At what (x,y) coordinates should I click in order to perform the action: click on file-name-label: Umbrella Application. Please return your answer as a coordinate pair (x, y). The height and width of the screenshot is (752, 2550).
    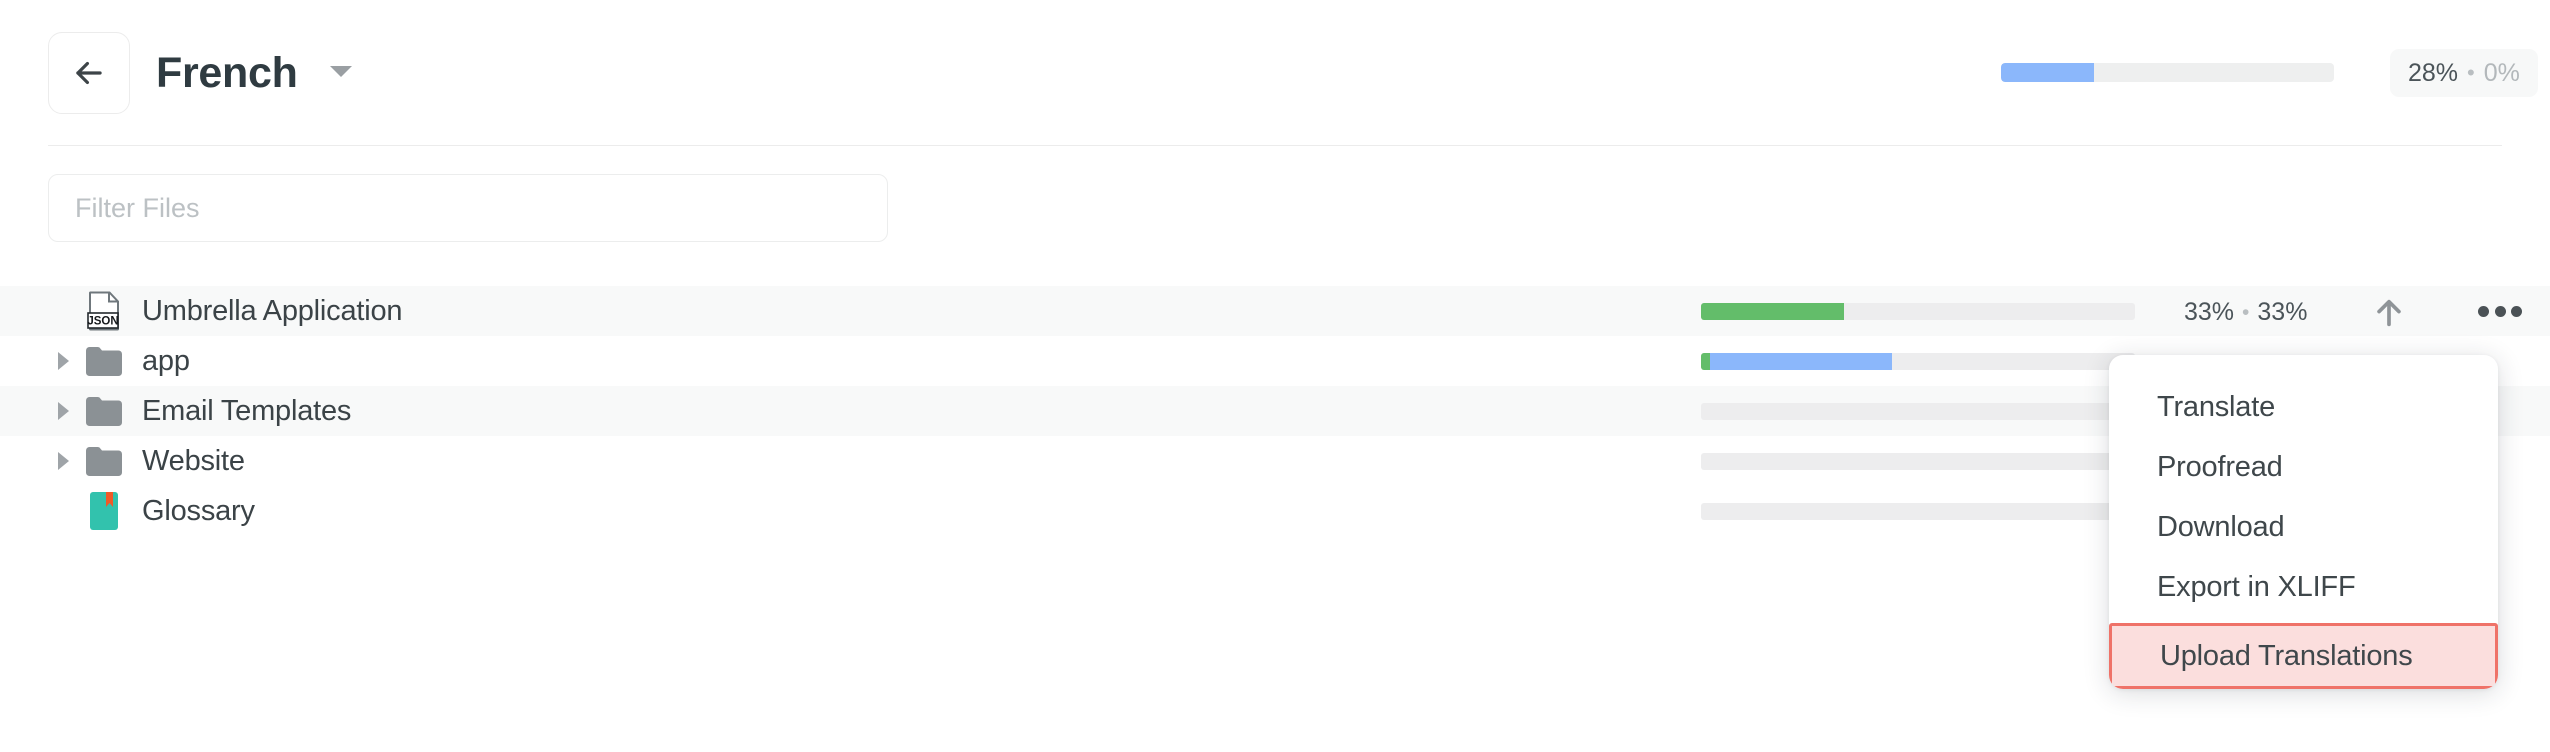
    Looking at the image, I should click on (272, 310).